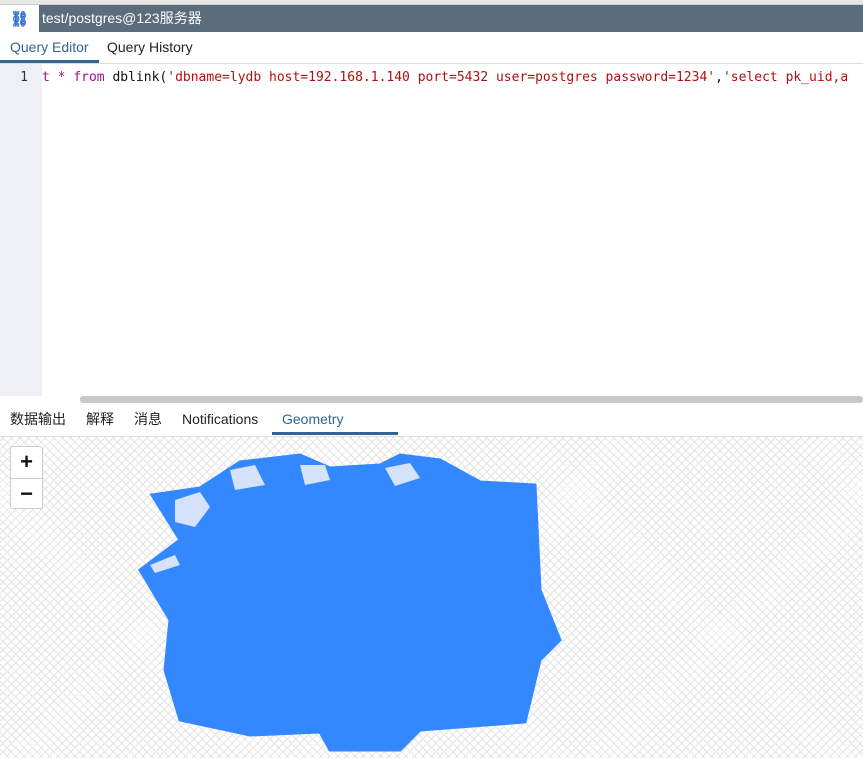 Image resolution: width=863 pixels, height=758 pixels. I want to click on horizontal-scrollbar, so click(471, 399).